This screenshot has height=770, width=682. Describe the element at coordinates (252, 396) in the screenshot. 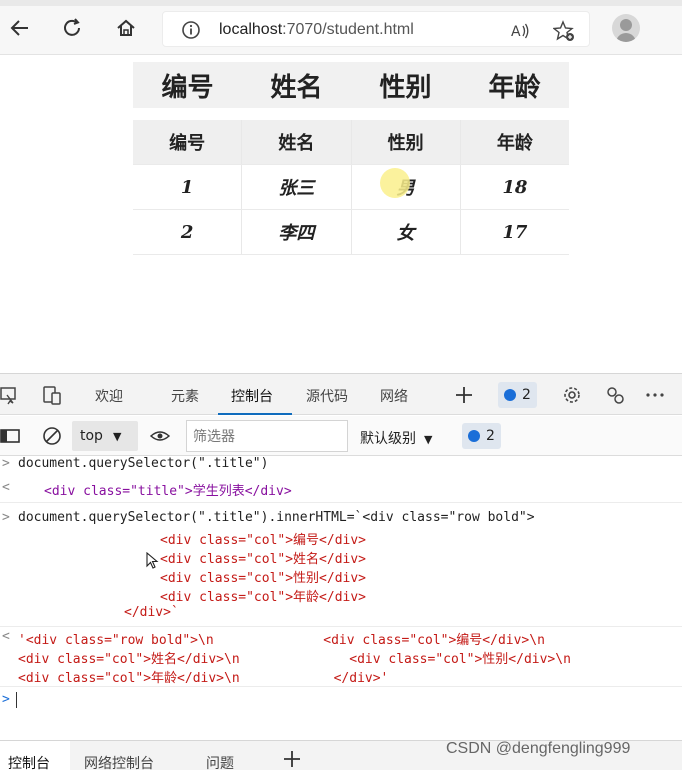

I see `tab-console: 控制台` at that location.